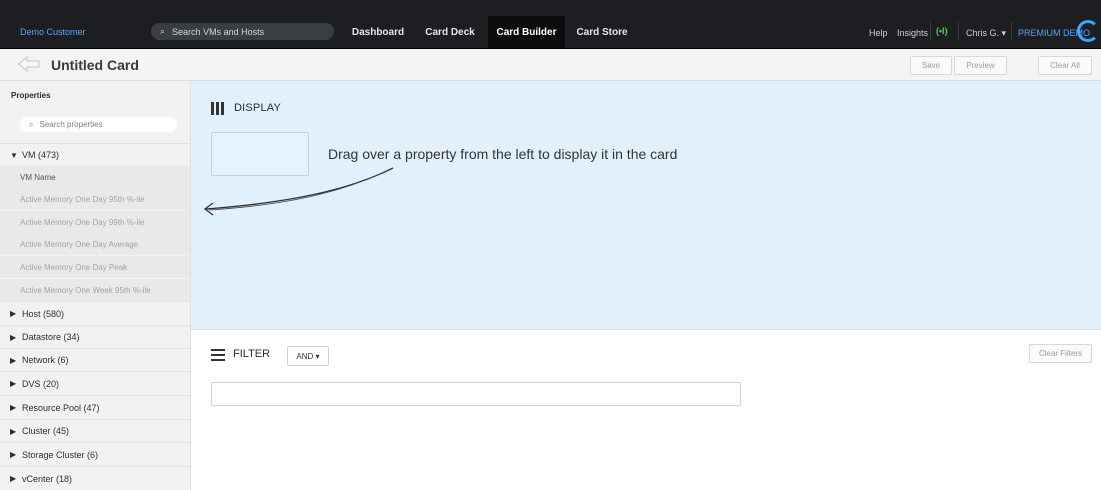 The image size is (1101, 490). I want to click on help-link: Help, so click(878, 33).